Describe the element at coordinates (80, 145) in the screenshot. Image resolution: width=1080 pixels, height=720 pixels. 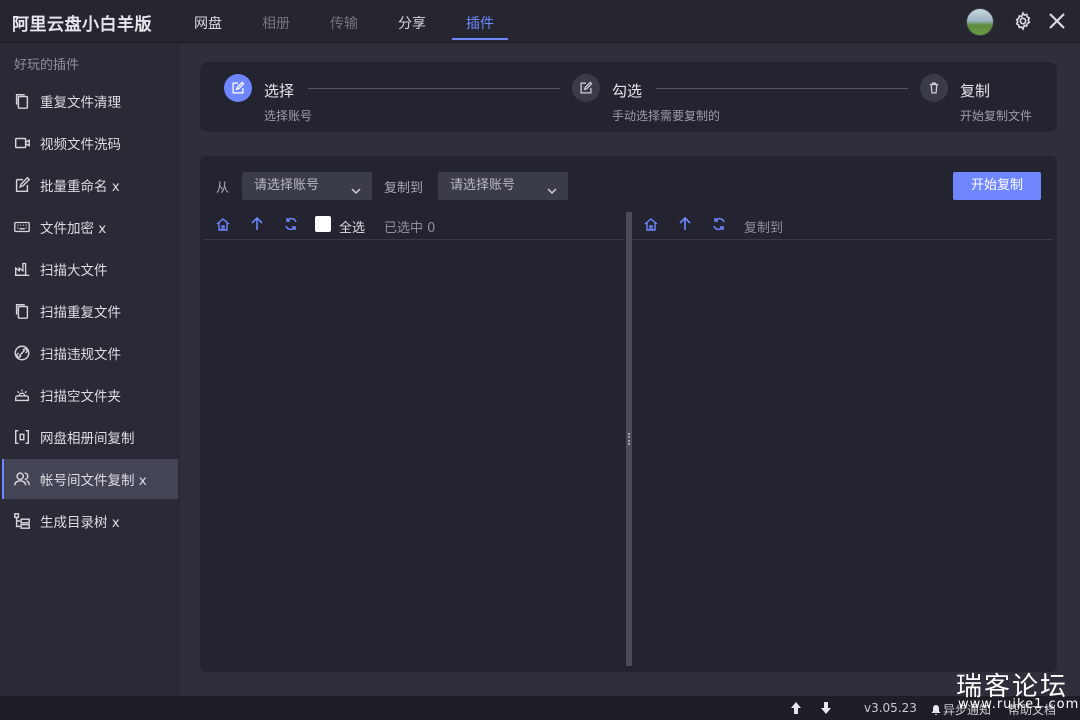
I see `sidebar-item-label: 视频文件洗码` at that location.